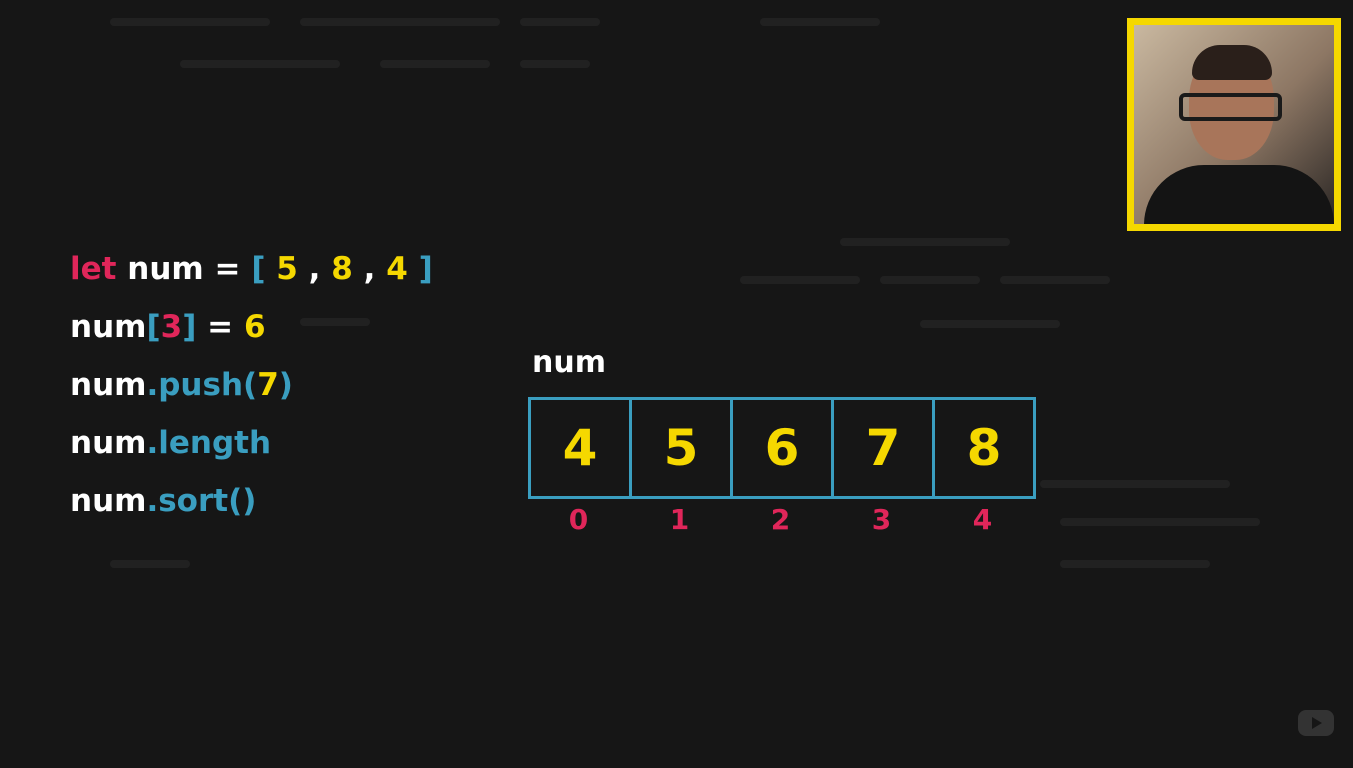  I want to click on array-cell: 7, so click(884, 448).